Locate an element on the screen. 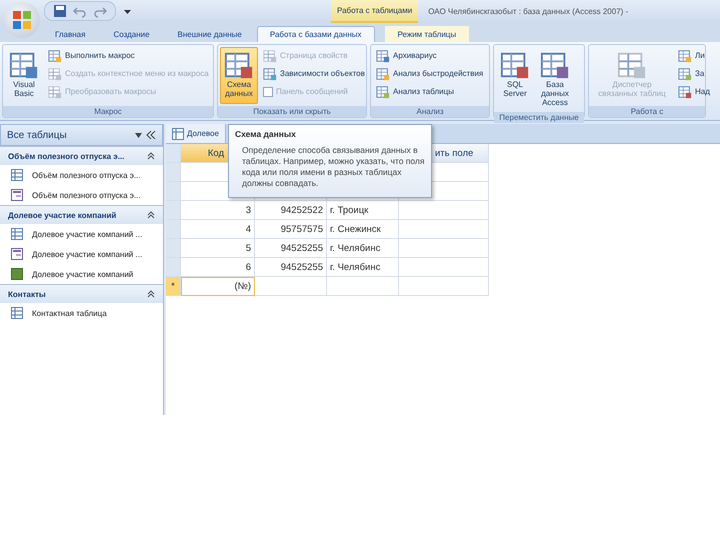 The width and height of the screenshot is (720, 540). ribbon-button: Анализ быстродействия is located at coordinates (429, 73).